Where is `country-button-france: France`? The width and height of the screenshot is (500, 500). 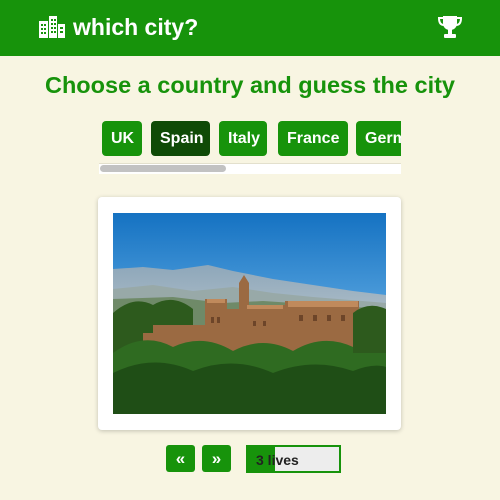 country-button-france: France is located at coordinates (313, 138).